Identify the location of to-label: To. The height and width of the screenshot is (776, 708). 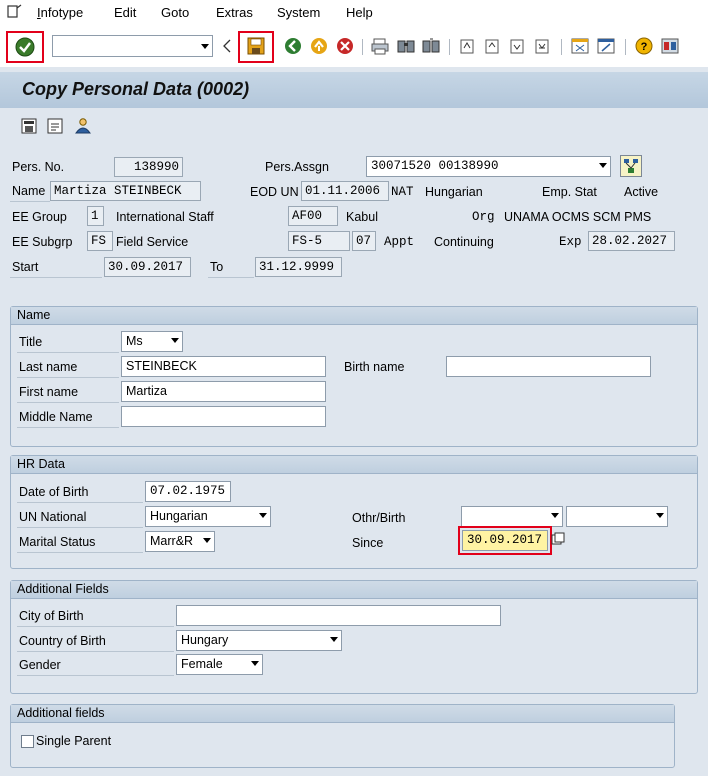
(231, 268).